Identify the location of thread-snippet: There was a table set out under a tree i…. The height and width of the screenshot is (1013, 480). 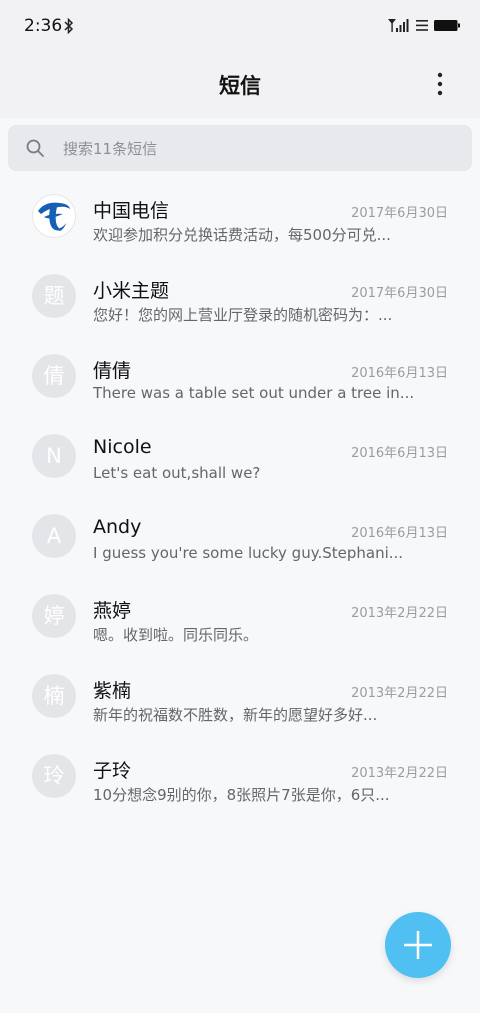
(253, 393).